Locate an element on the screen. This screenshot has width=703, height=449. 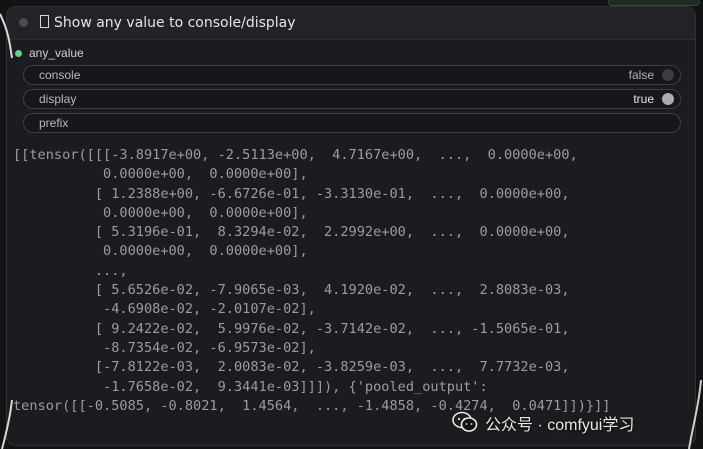
connection-wire is located at coordinates (6, 36).